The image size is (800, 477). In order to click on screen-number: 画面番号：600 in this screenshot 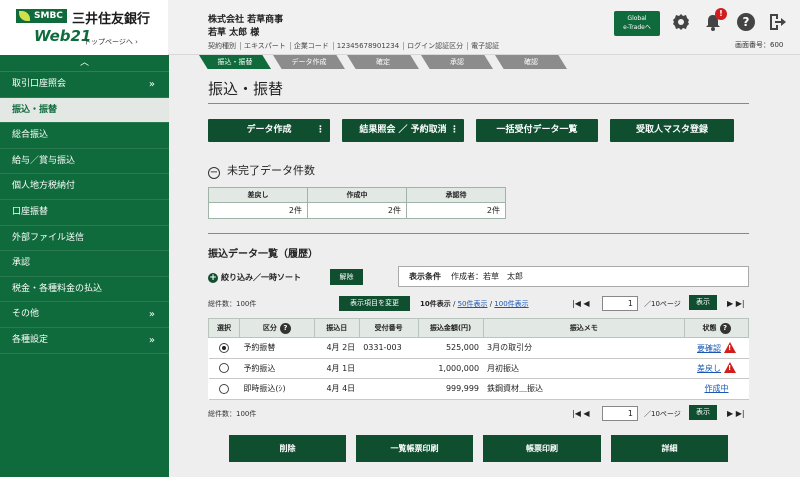, I will do `click(759, 45)`.